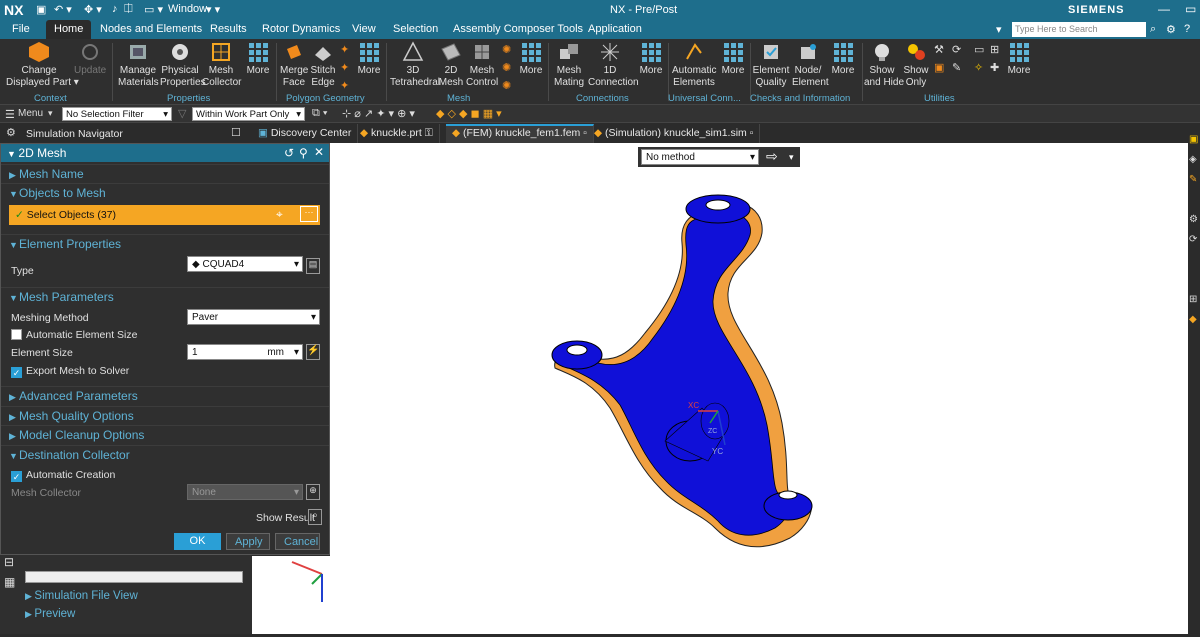  Describe the element at coordinates (245, 352) in the screenshot. I see `element-size-input: 1 mm ▾` at that location.